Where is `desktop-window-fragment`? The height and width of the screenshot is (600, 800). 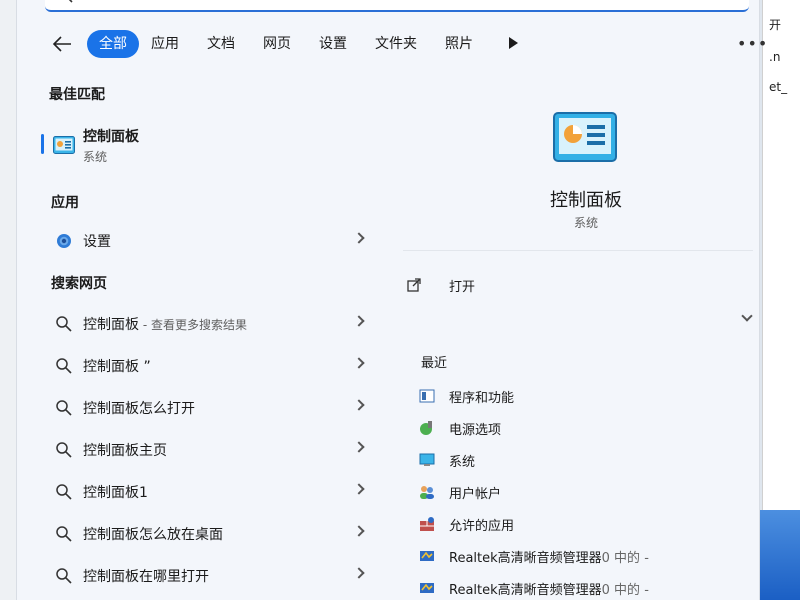 desktop-window-fragment is located at coordinates (779, 555).